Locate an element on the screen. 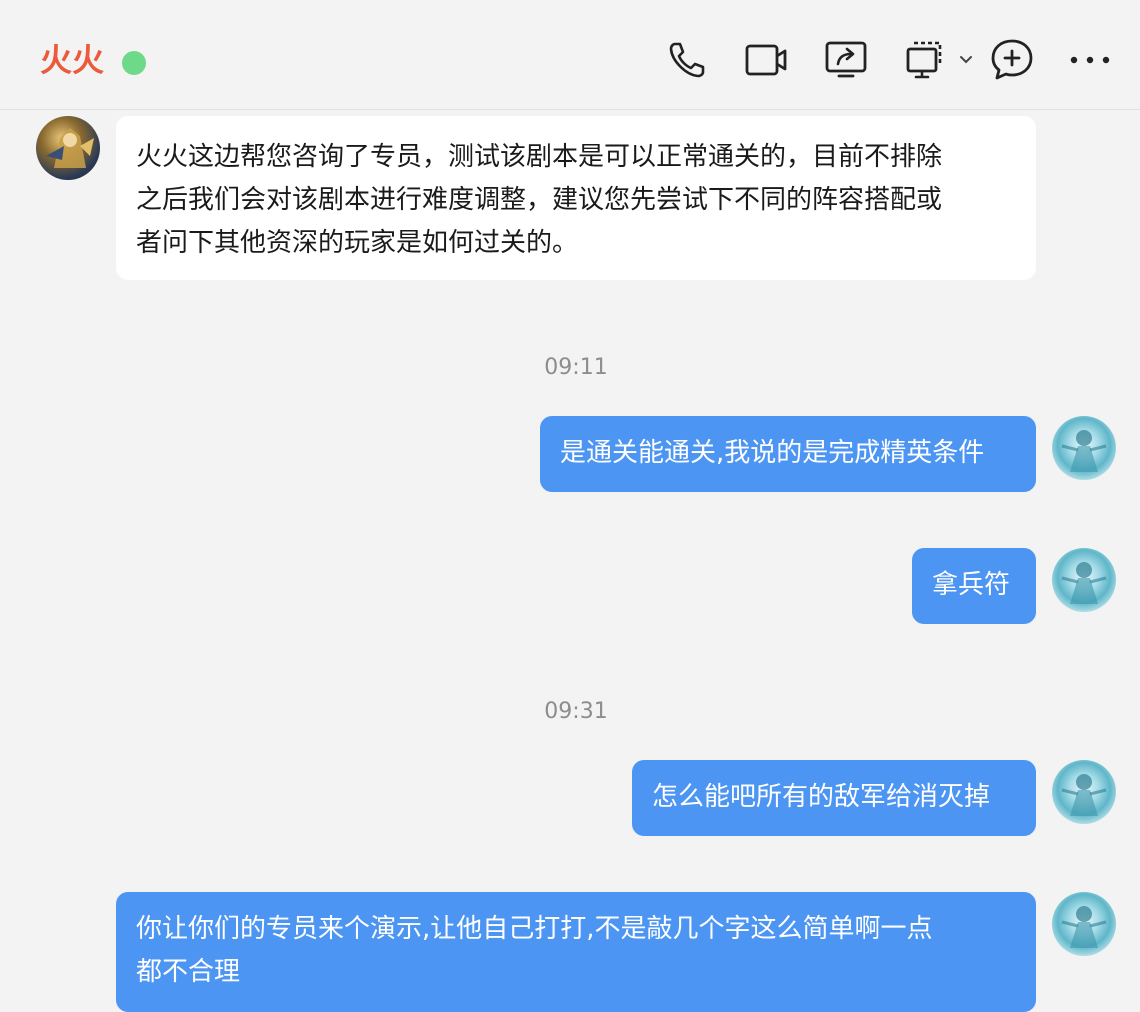 Image resolution: width=1140 pixels, height=1012 pixels. screen-share-button is located at coordinates (846, 60).